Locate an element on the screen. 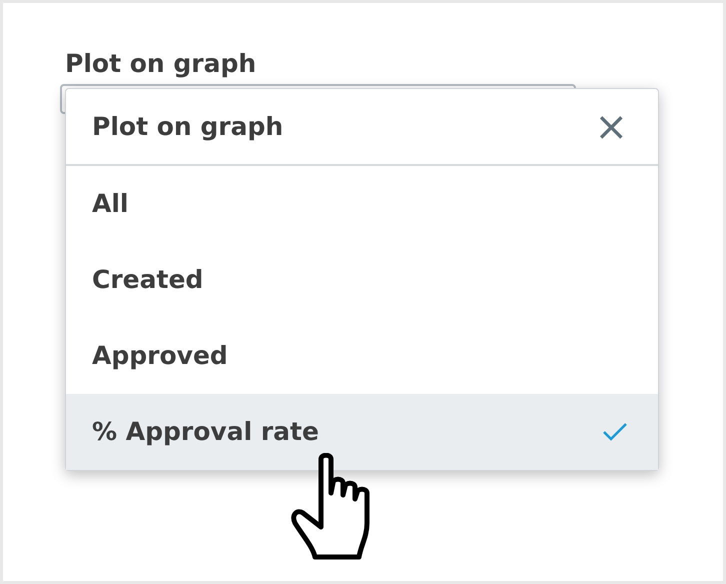  field-label: Plot on graph is located at coordinates (160, 64).